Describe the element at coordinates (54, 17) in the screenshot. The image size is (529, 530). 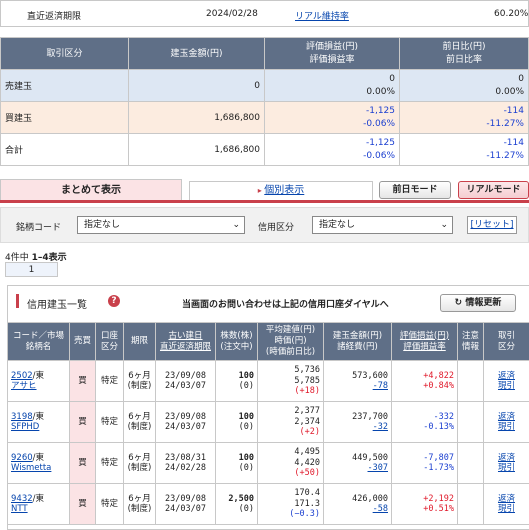
I see `deadline-label: 直近返済期限` at that location.